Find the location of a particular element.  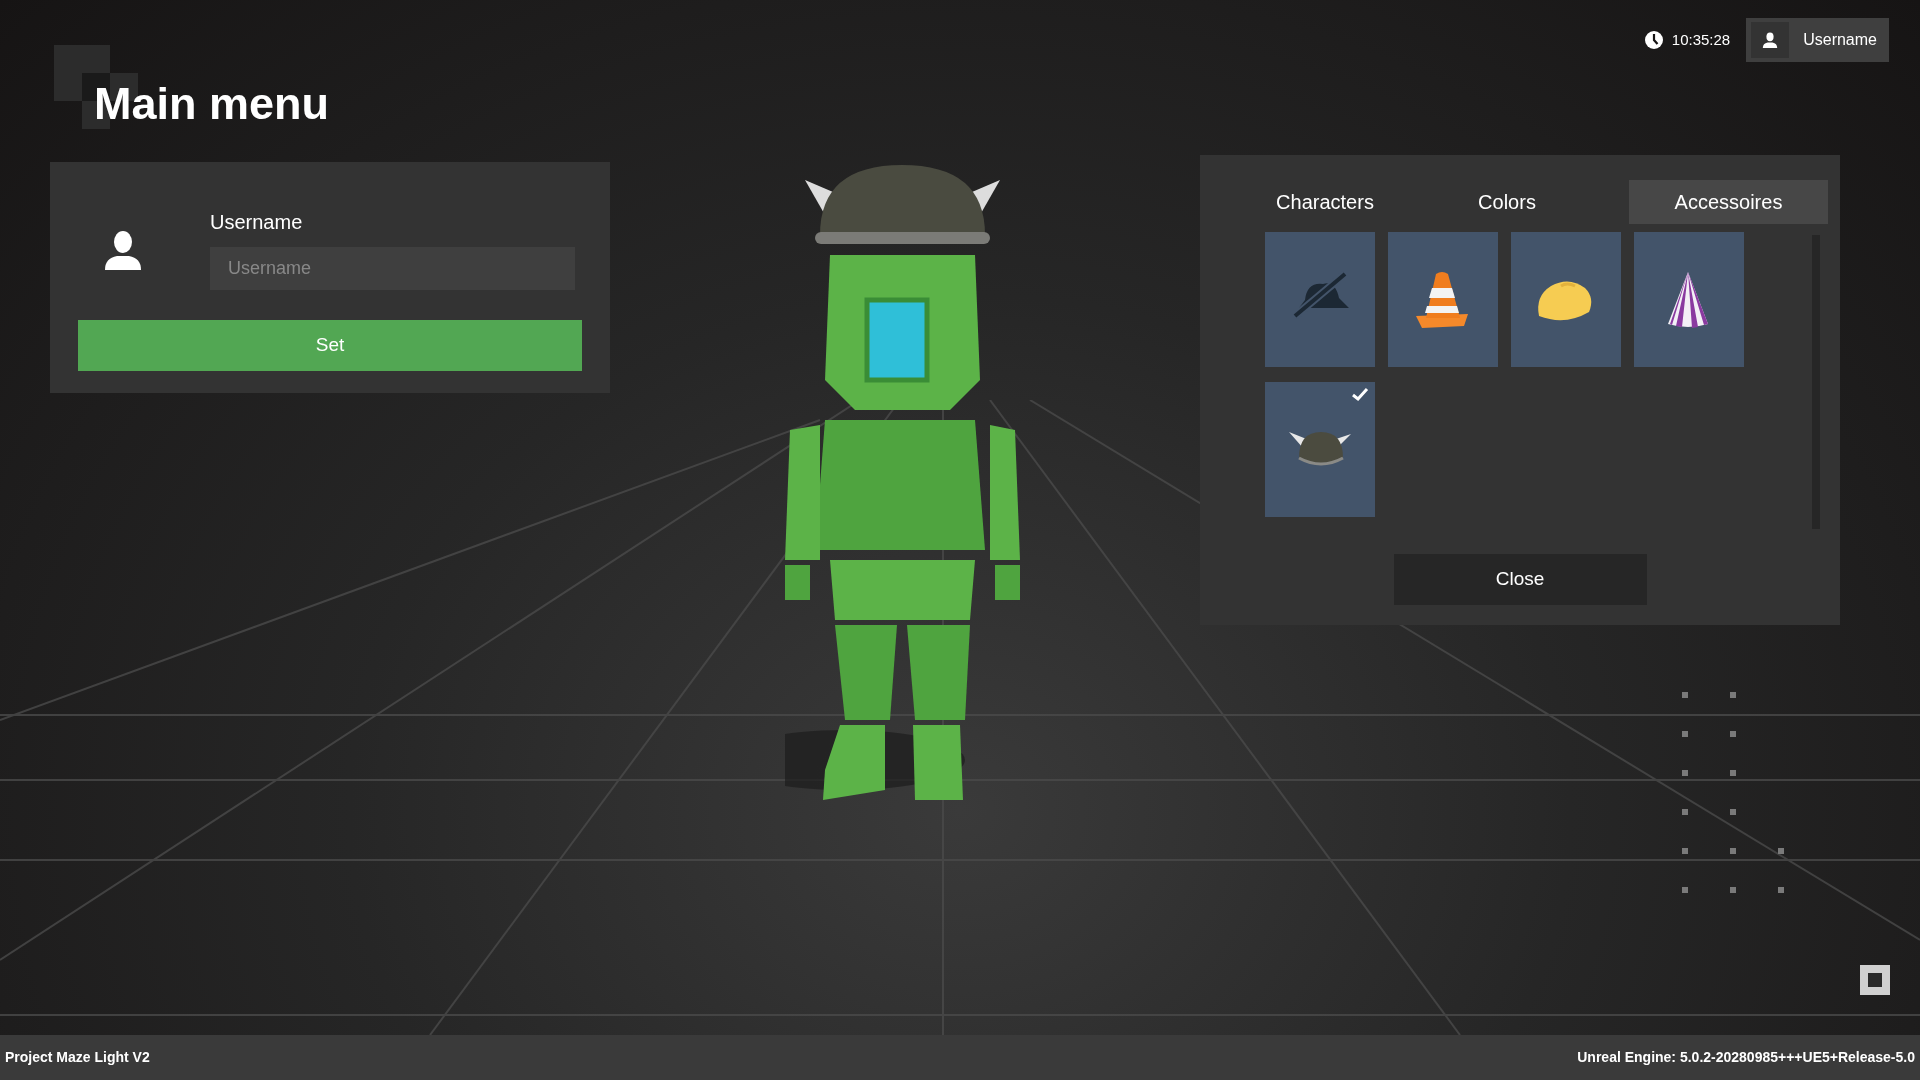

tab: Characters is located at coordinates (1325, 202).